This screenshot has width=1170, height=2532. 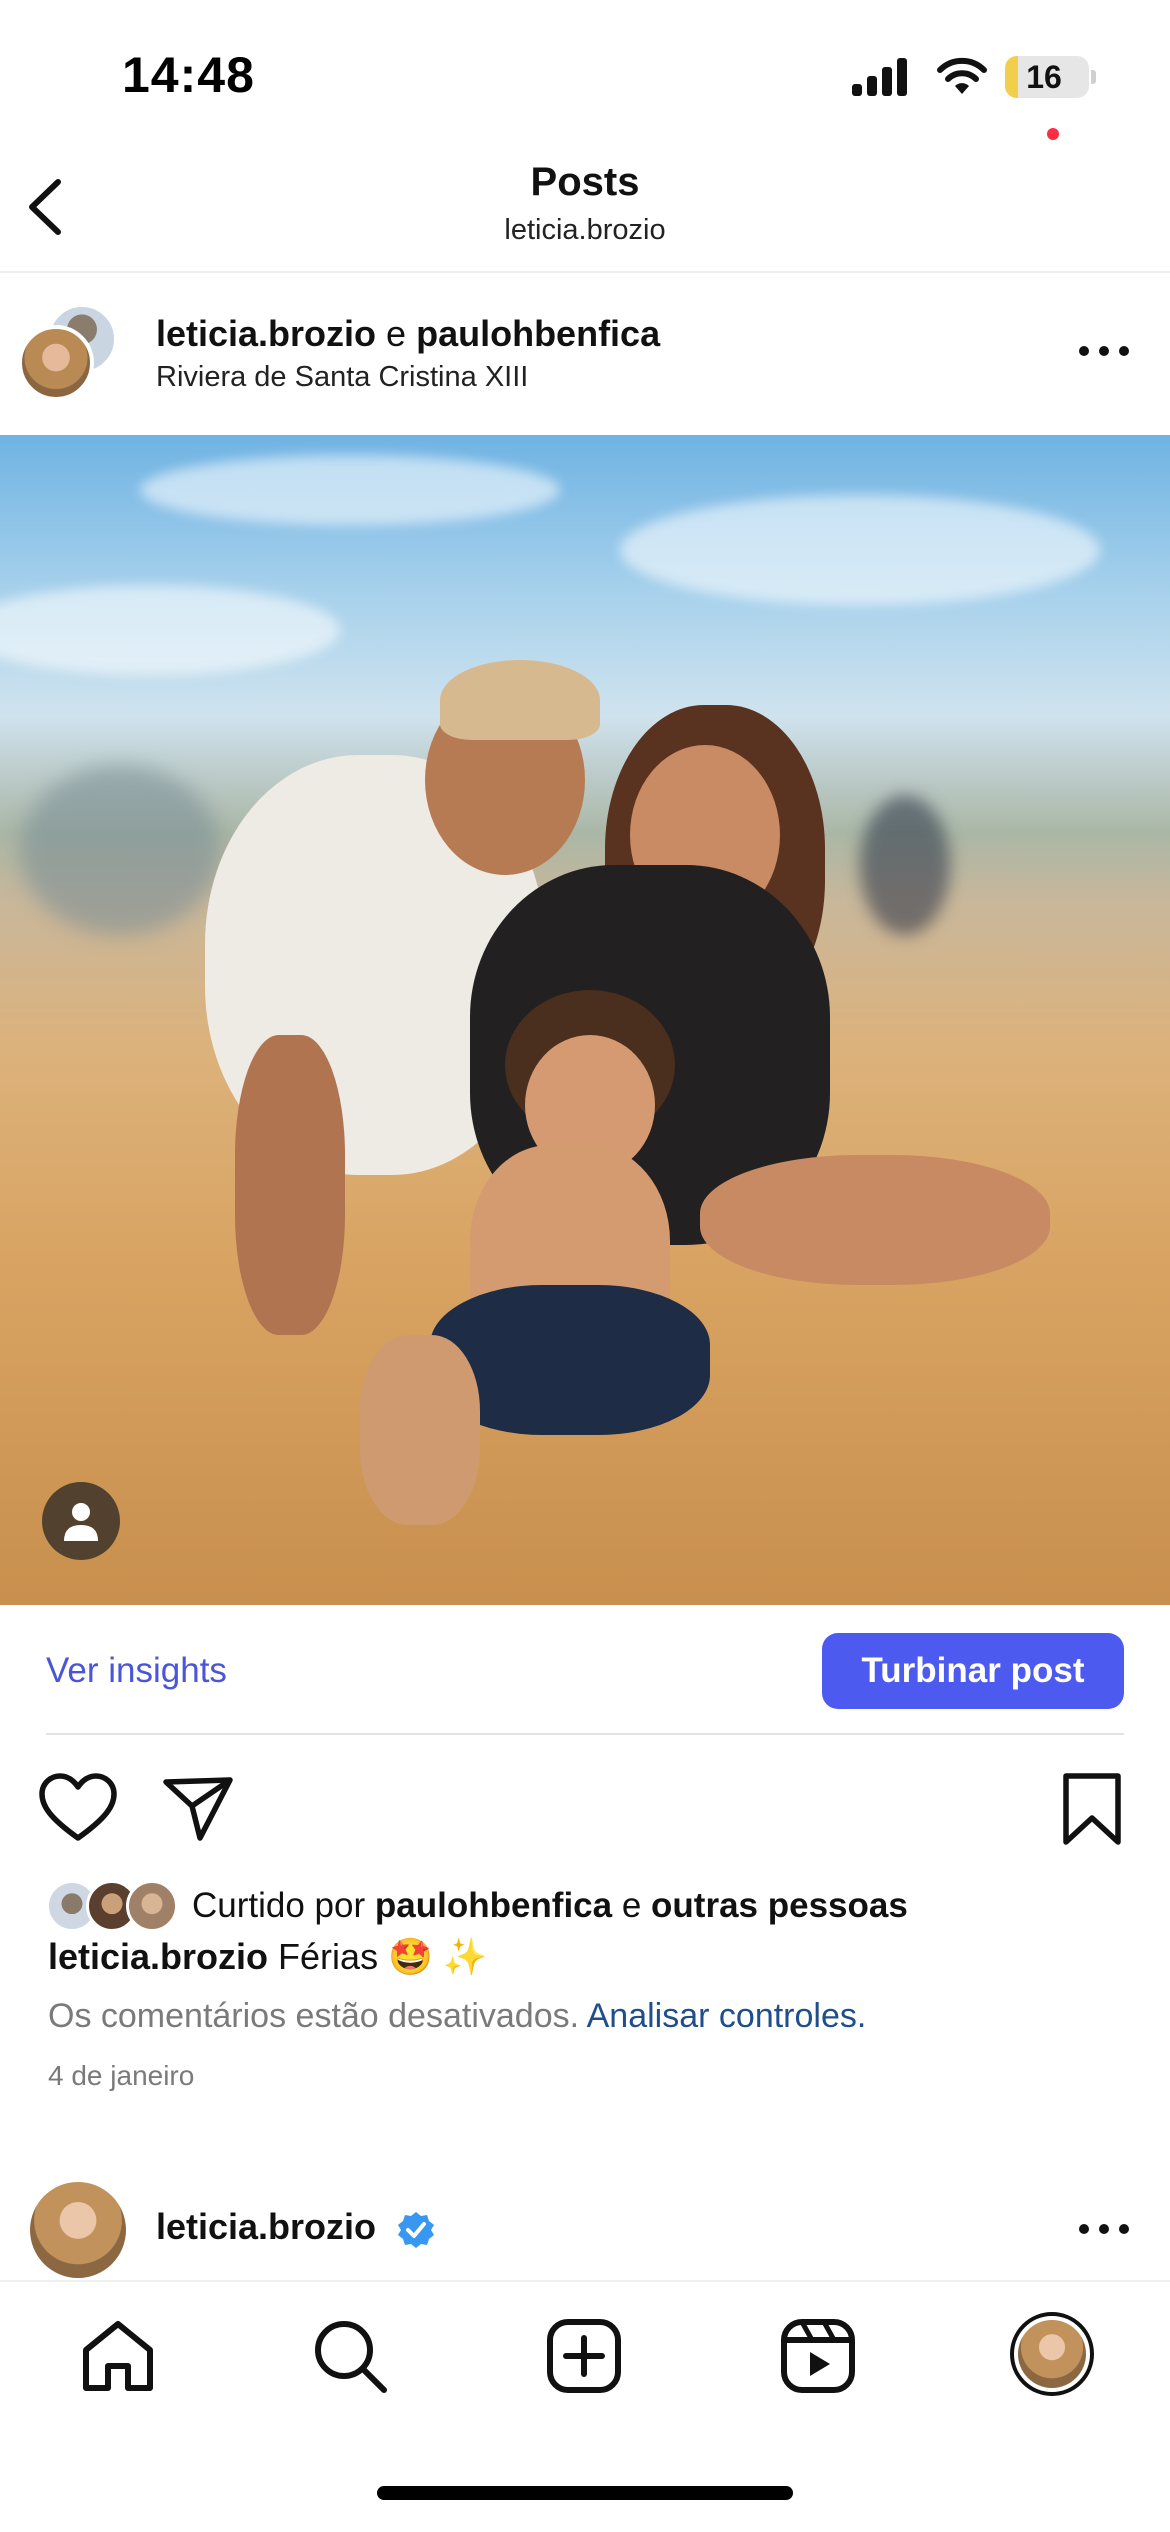 What do you see at coordinates (585, 211) in the screenshot?
I see `nav-header: Posts leticia.brozio` at bounding box center [585, 211].